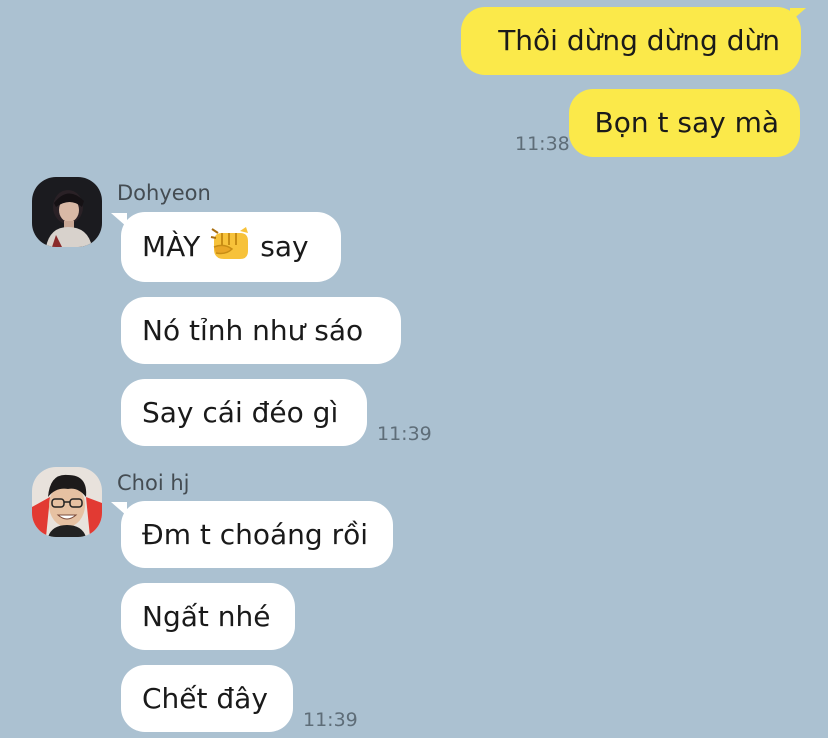 The image size is (828, 738). I want to click on incoming-message: MÀY say, so click(231, 247).